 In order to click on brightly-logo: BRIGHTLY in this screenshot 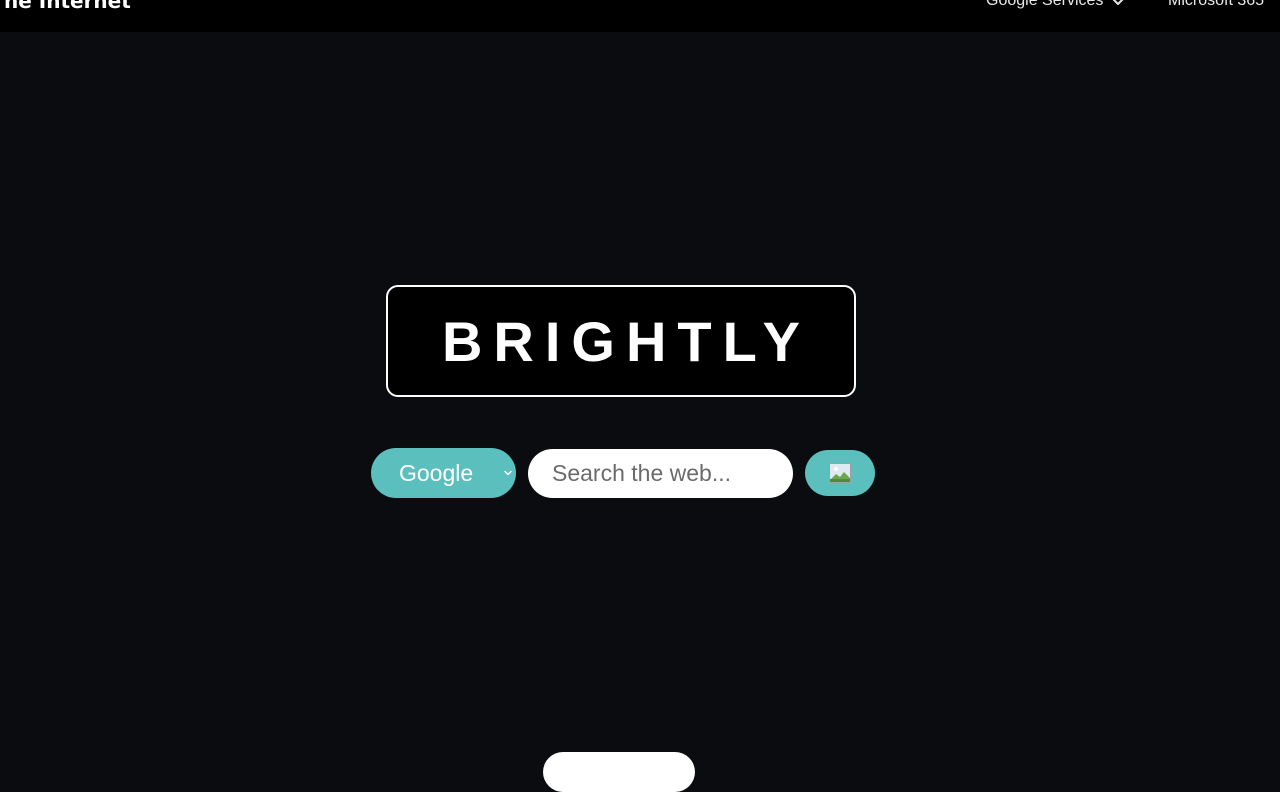, I will do `click(621, 341)`.